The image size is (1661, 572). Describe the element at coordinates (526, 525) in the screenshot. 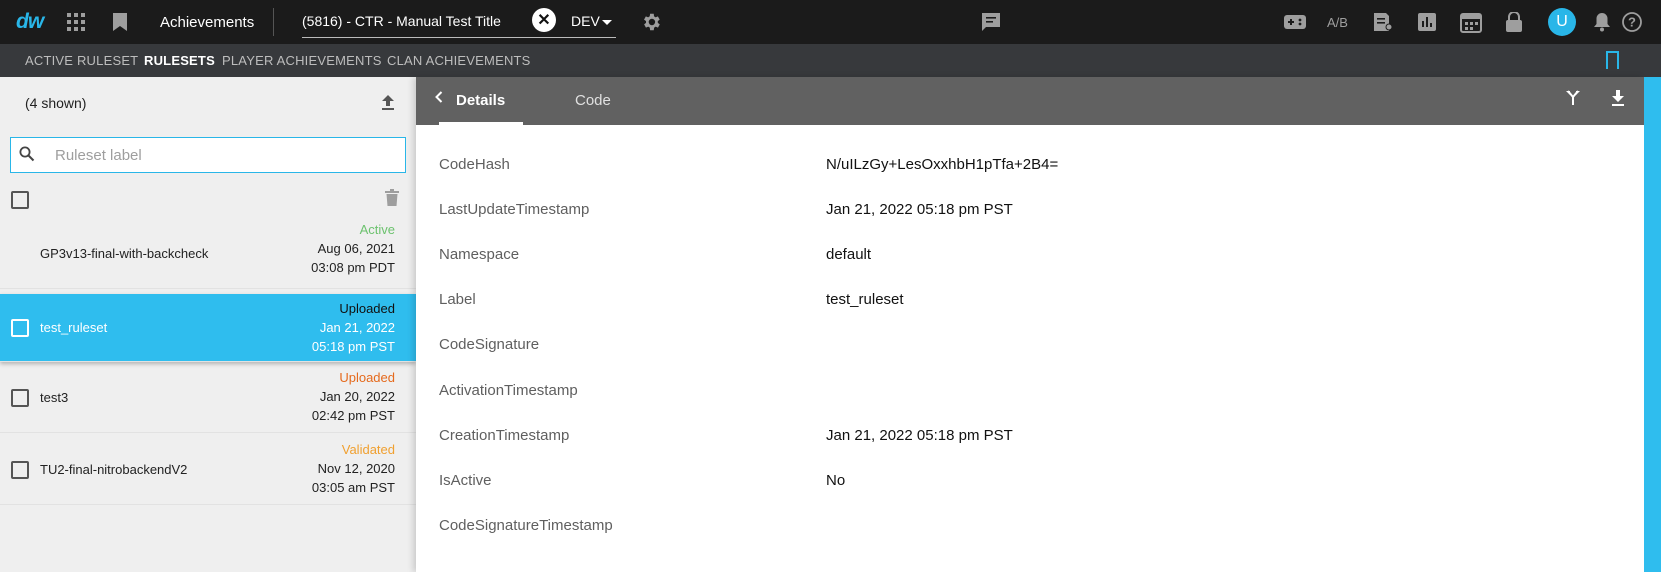

I see `field-label: CodeSignatureTimestamp` at that location.